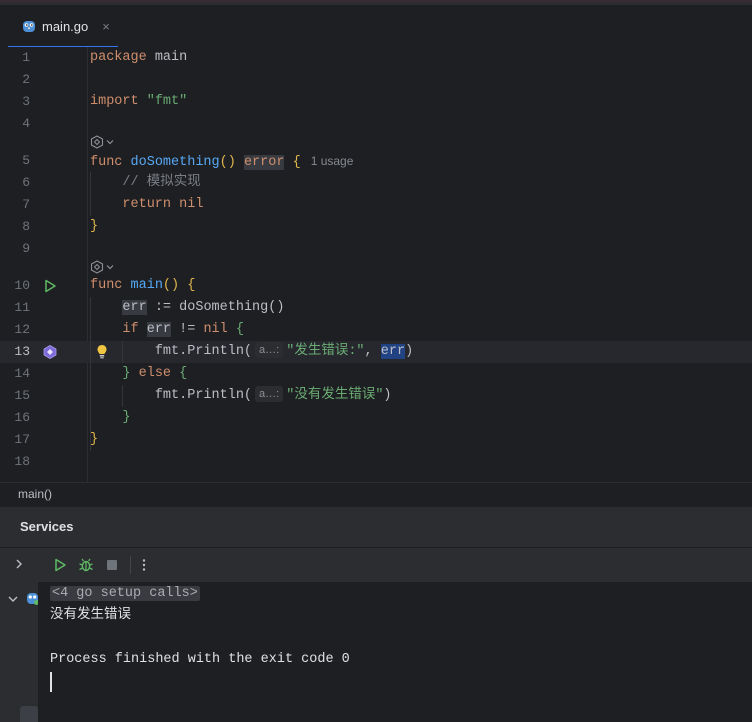  What do you see at coordinates (29, 26) in the screenshot?
I see `go-file-icon` at bounding box center [29, 26].